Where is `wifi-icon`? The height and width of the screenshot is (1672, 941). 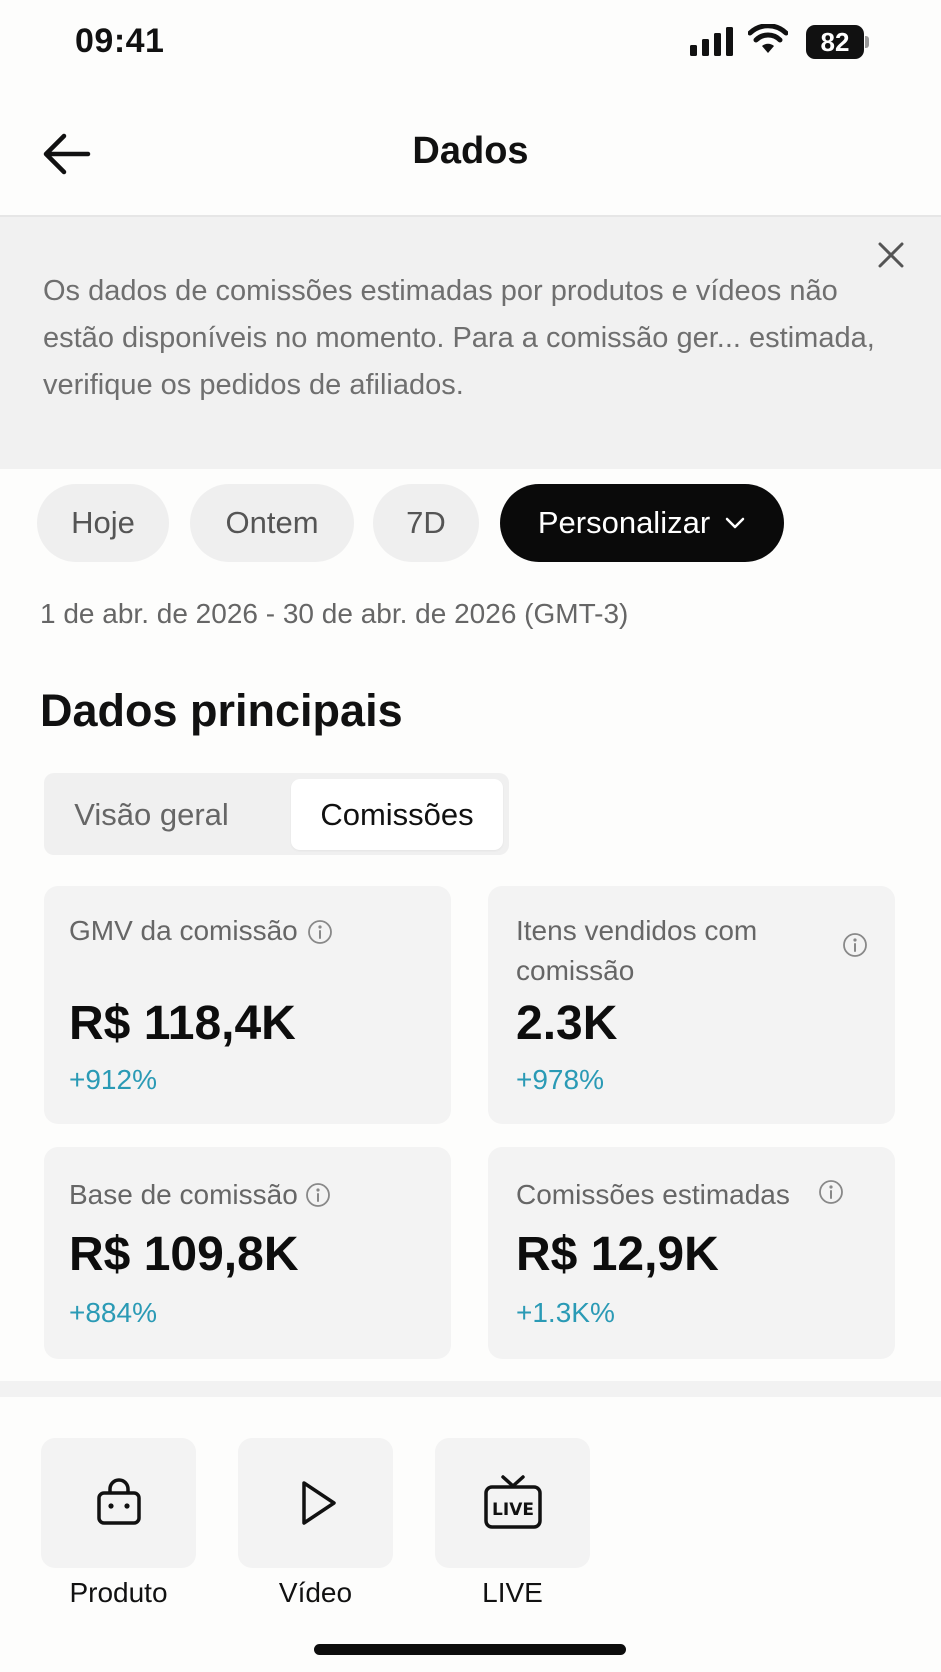
wifi-icon is located at coordinates (768, 38).